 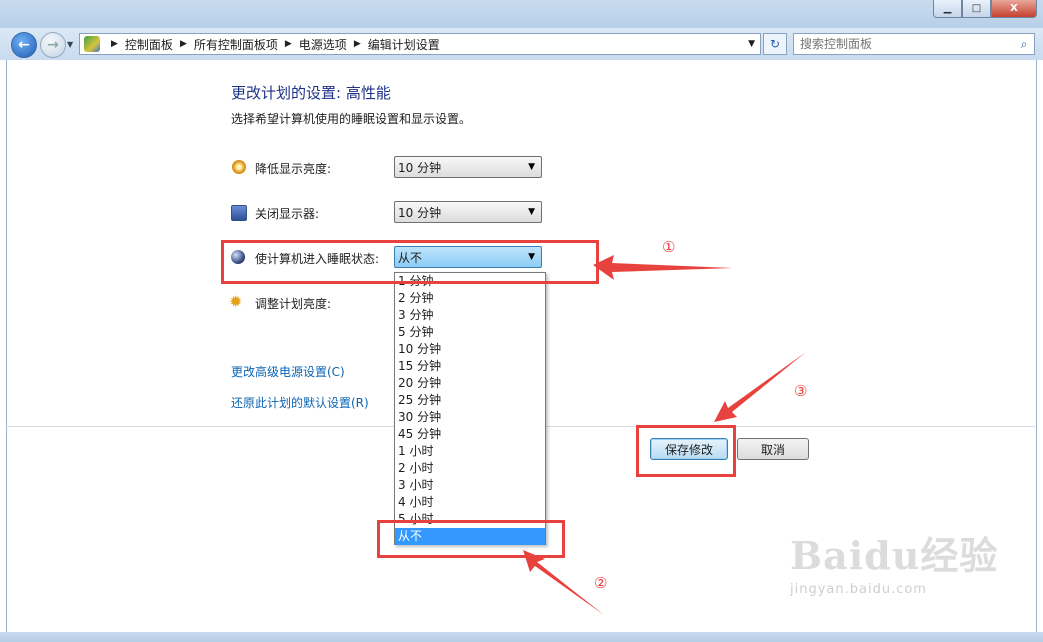 I want to click on arrow-one, so click(x=663, y=267).